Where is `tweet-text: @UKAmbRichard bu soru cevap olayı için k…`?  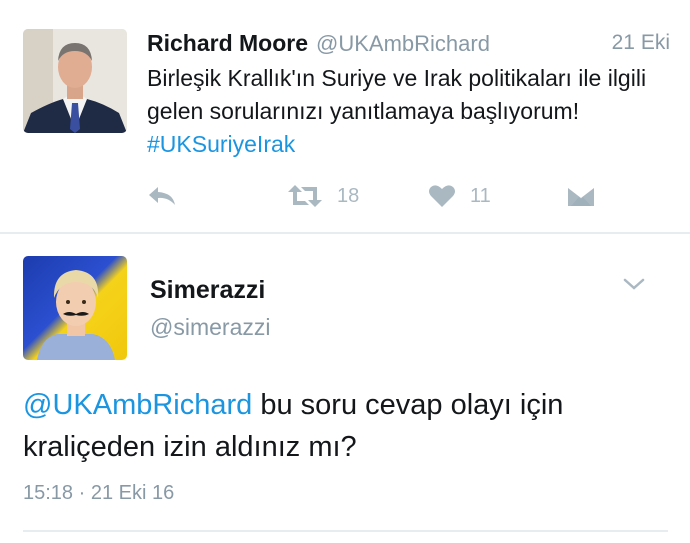
tweet-text: @UKAmbRichard bu soru cevap olayı için k… is located at coordinates (343, 426).